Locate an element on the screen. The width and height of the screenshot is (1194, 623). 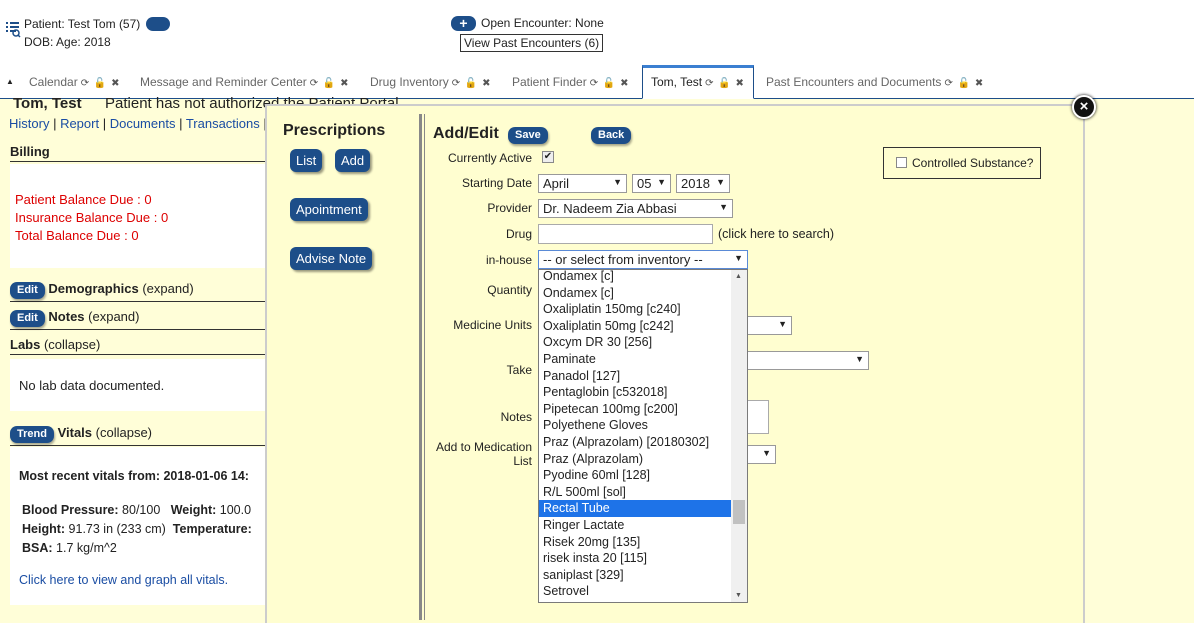
nav-report: Report is located at coordinates (79, 123).